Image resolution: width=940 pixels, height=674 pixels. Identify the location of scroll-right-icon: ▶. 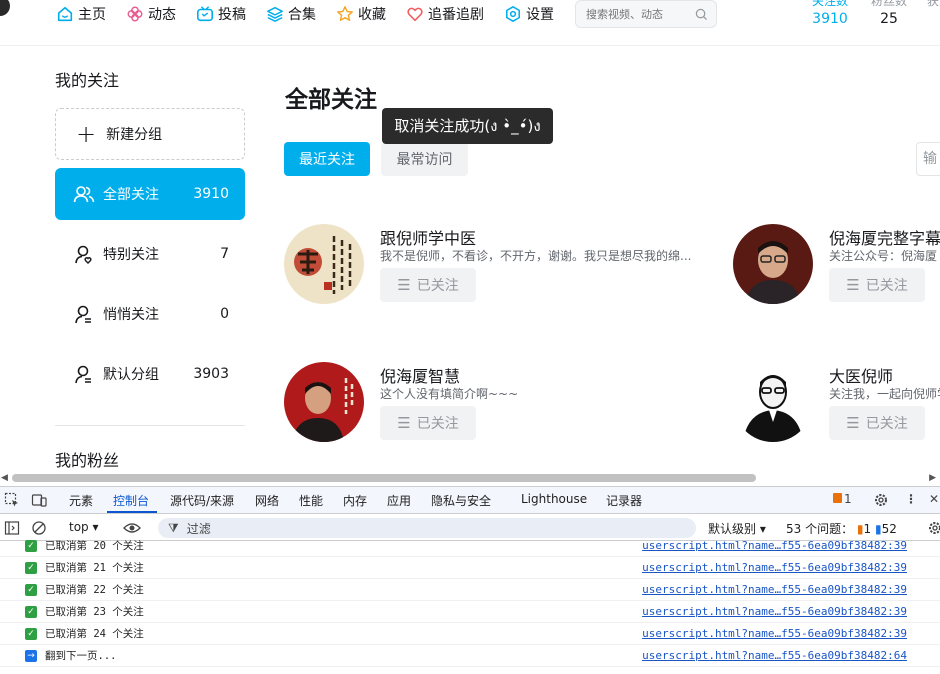
(932, 478).